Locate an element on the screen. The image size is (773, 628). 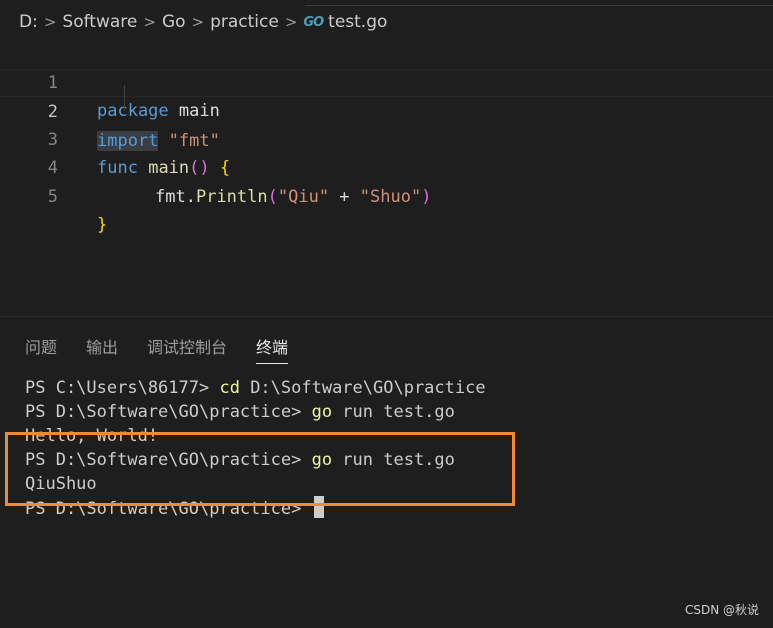
tab-terminal: 终端 is located at coordinates (272, 344).